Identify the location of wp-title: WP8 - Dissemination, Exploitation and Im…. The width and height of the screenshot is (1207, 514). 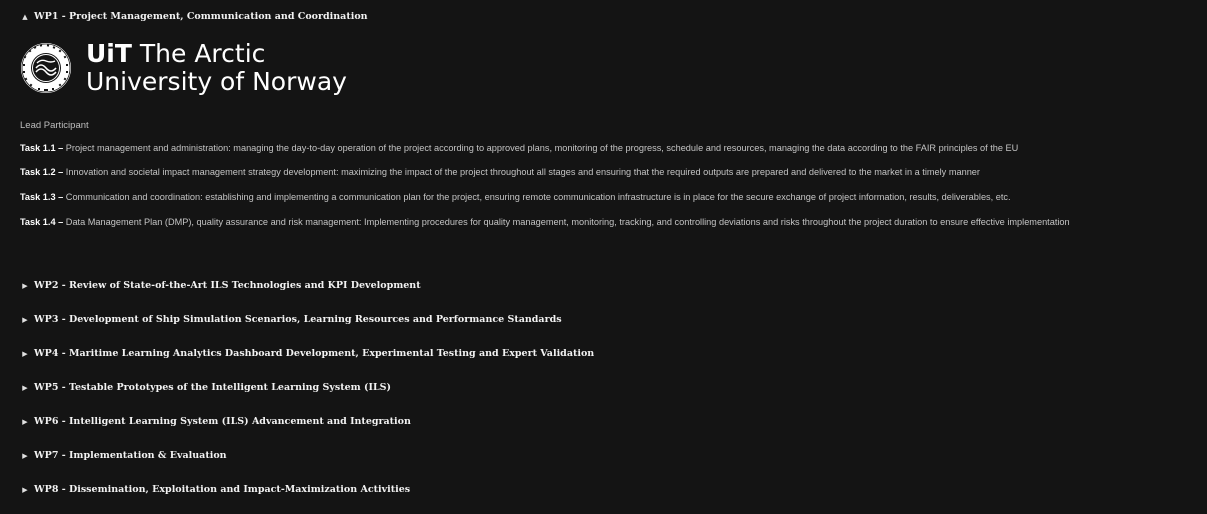
(222, 489).